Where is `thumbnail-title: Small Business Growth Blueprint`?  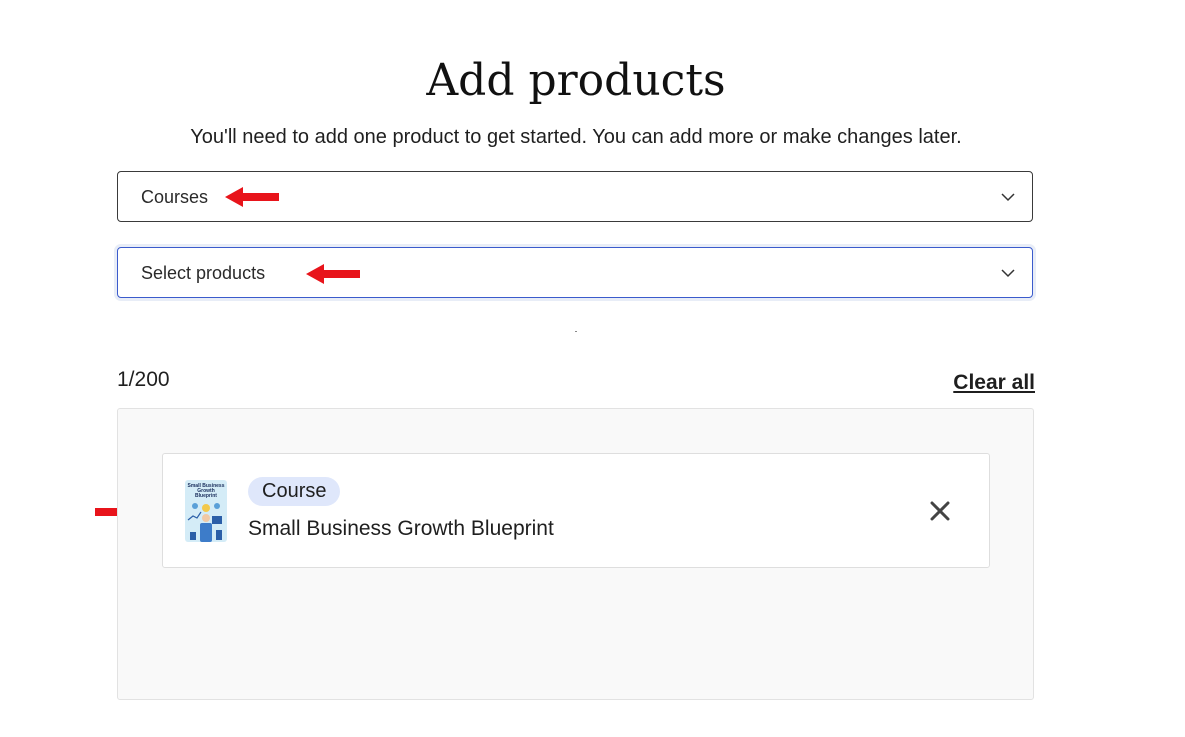
thumbnail-title: Small Business Growth Blueprint is located at coordinates (206, 491).